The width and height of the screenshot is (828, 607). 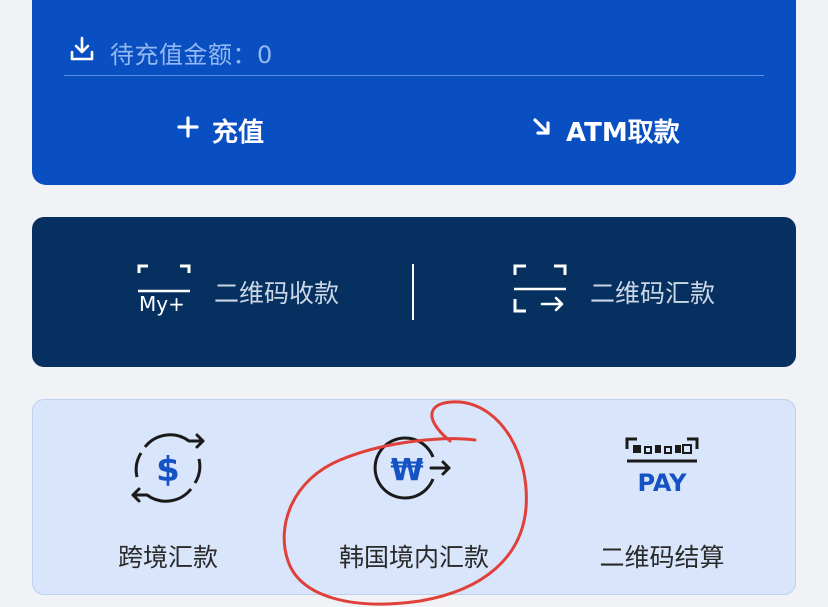 I want to click on service-label: 跨境汇款, so click(x=167, y=557).